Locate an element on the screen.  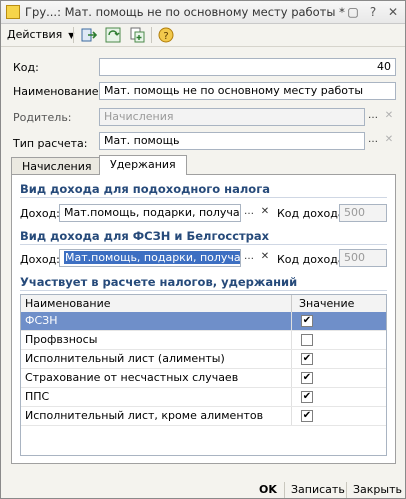
row-name: Исполнительный лист (алименты) is located at coordinates (125, 358).